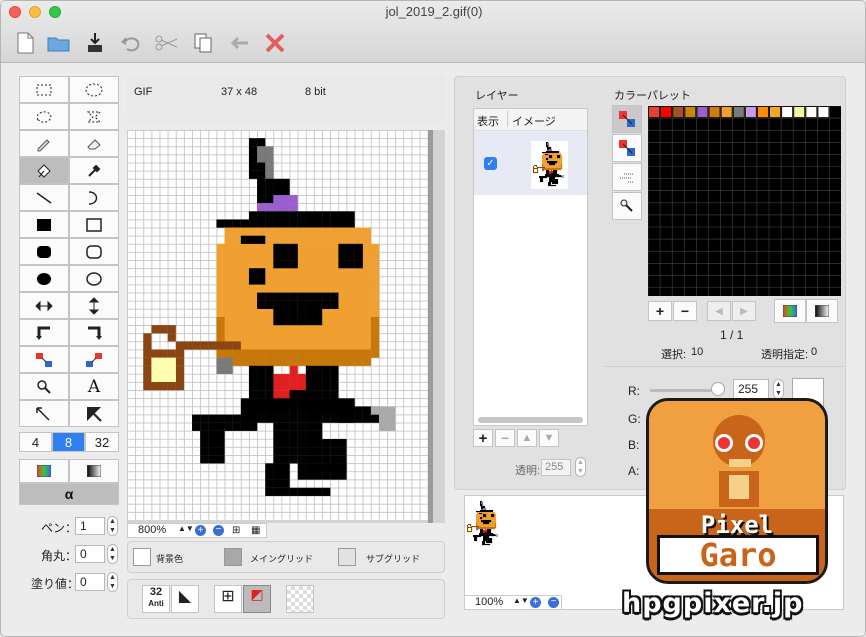  I want to click on preview-zoom-in-icon: +, so click(535, 602).